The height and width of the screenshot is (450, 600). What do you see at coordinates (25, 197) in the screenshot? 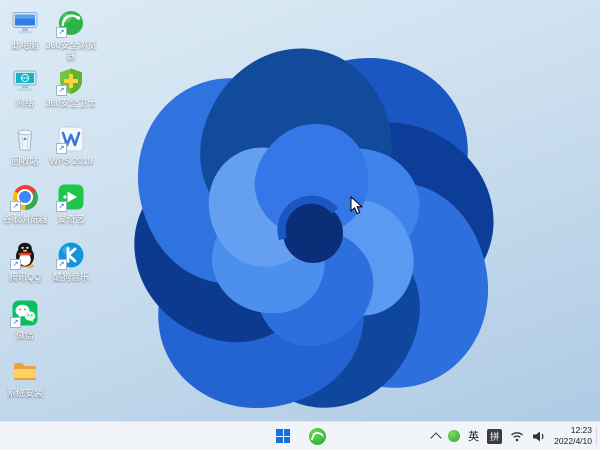
I see `chrome-icon` at bounding box center [25, 197].